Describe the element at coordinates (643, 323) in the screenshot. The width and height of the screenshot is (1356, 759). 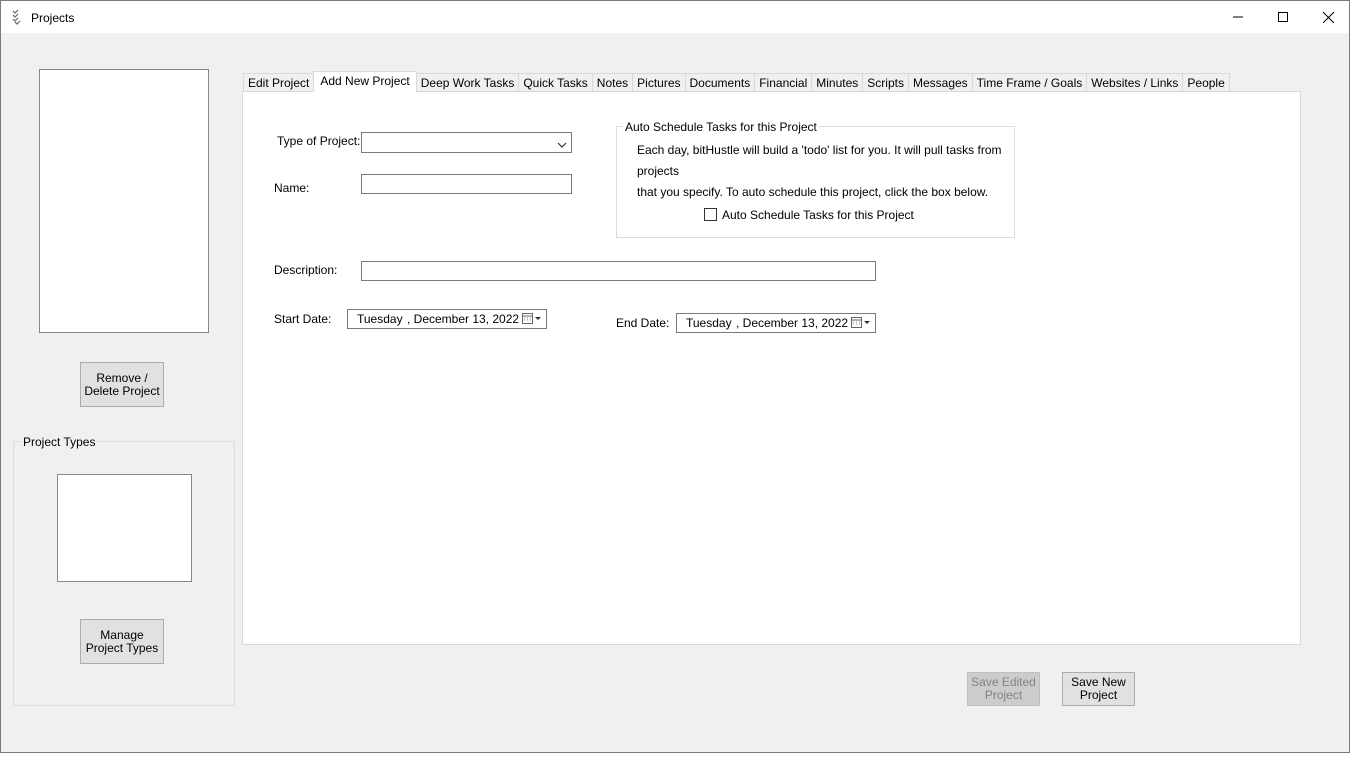
I see `end-date-label: End Date:` at that location.